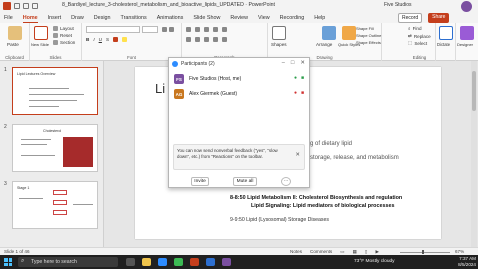  What do you see at coordinates (55, 148) in the screenshot?
I see `slide-thumbnail-2: Cholesterol` at bounding box center [55, 148].